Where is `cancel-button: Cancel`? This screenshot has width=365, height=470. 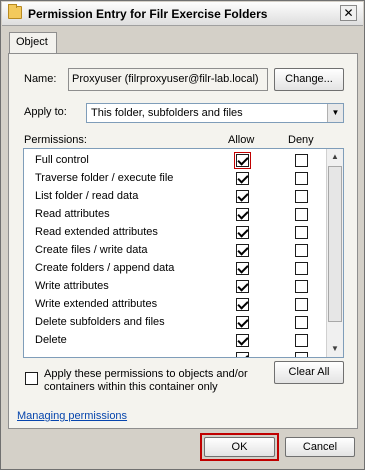 cancel-button: Cancel is located at coordinates (320, 447).